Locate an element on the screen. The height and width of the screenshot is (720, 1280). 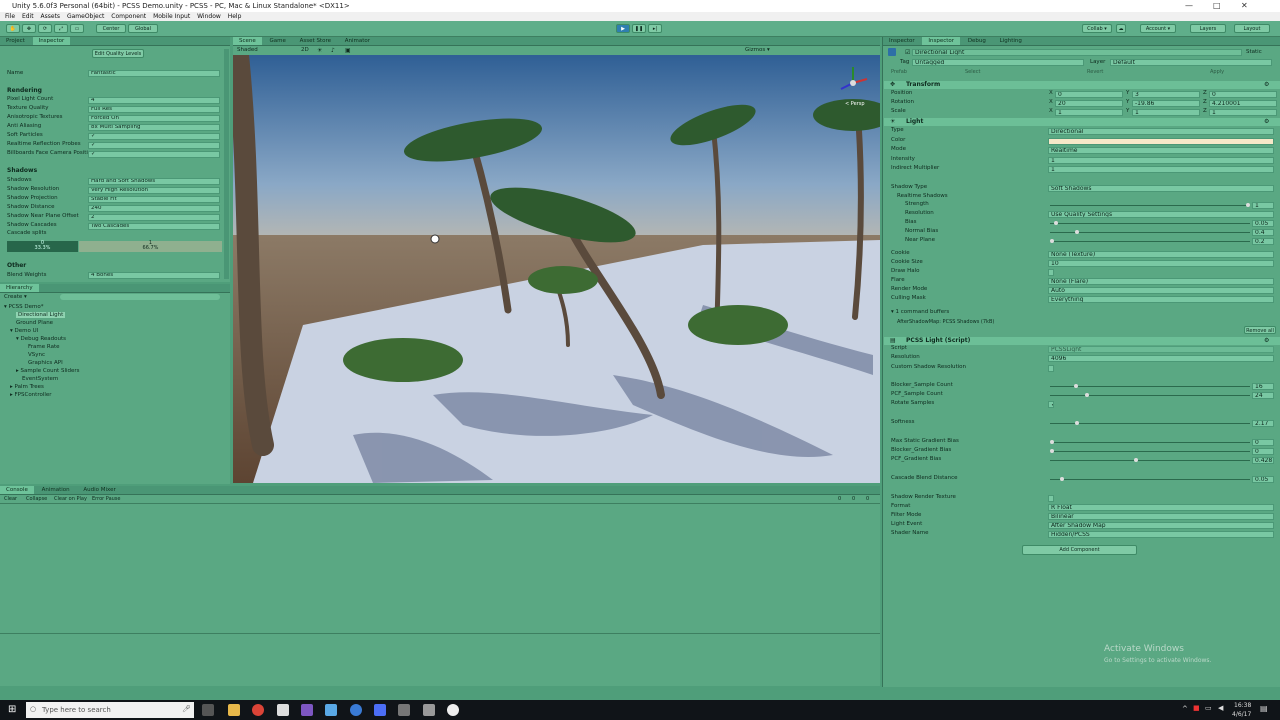
pcss-sample-slider is located at coordinates (1150, 386).